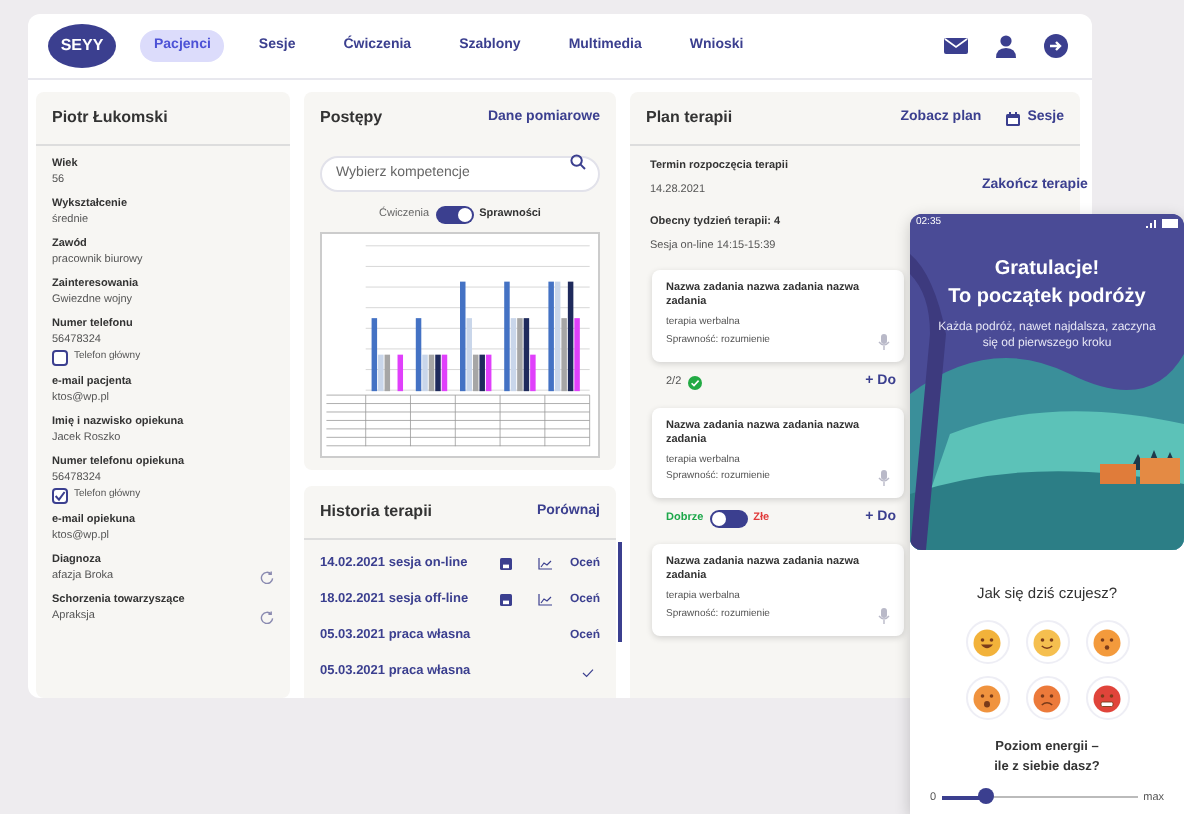 This screenshot has width=1184, height=814. Describe the element at coordinates (620, 592) in the screenshot. I see `scrollbar` at that location.